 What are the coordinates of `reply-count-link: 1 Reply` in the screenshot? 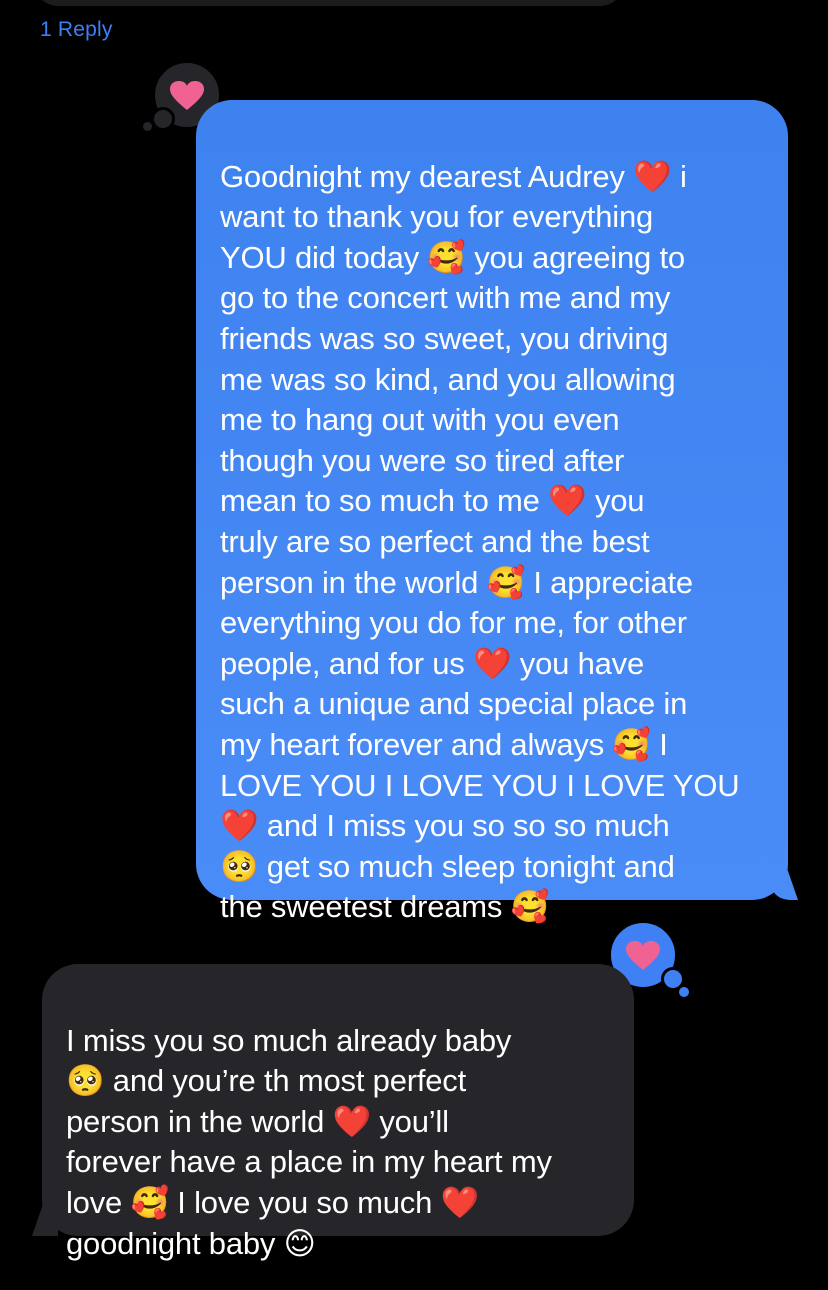 It's located at (76, 30).